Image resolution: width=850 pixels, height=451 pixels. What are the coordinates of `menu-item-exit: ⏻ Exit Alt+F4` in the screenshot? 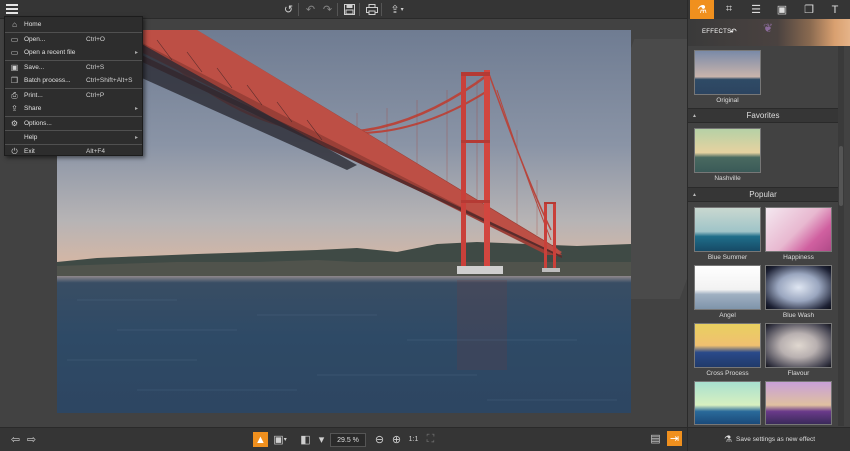 It's located at (73, 151).